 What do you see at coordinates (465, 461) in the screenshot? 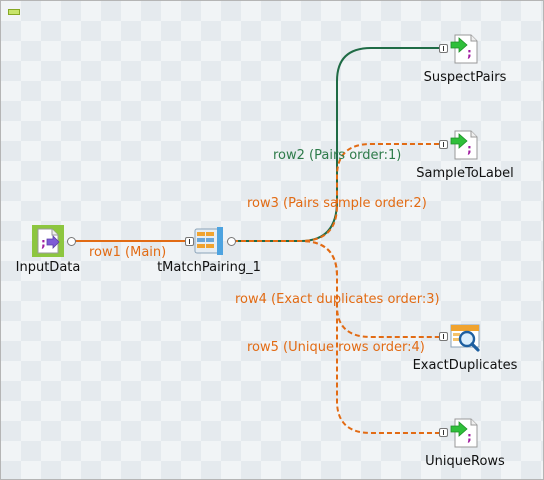
I see `component-label-unique: UniqueRows` at bounding box center [465, 461].